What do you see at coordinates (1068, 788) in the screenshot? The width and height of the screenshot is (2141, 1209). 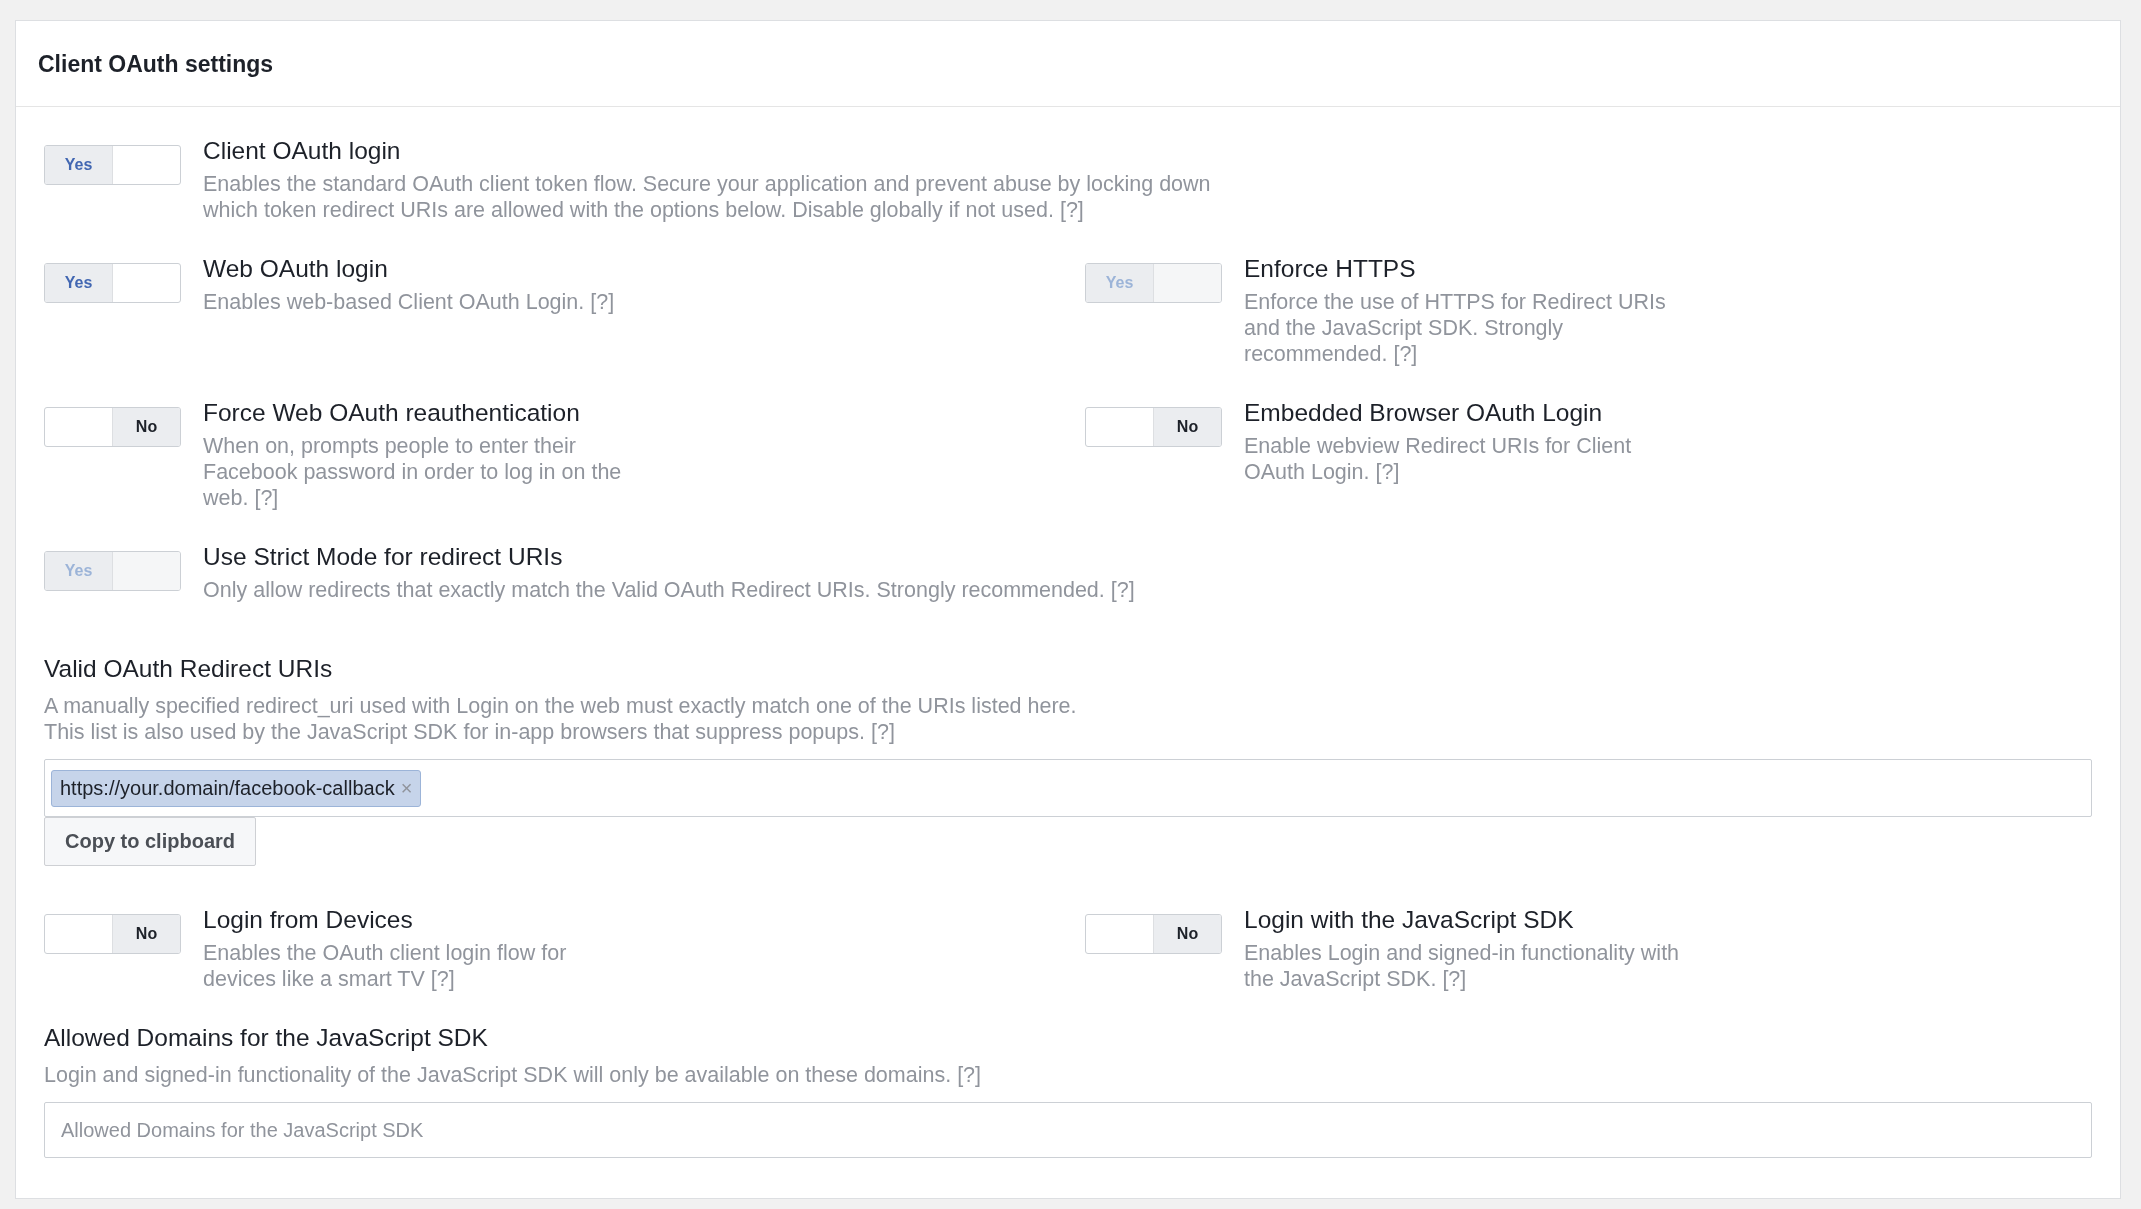 I see `uri-field: https://your.domain/facebook-callback ×` at bounding box center [1068, 788].